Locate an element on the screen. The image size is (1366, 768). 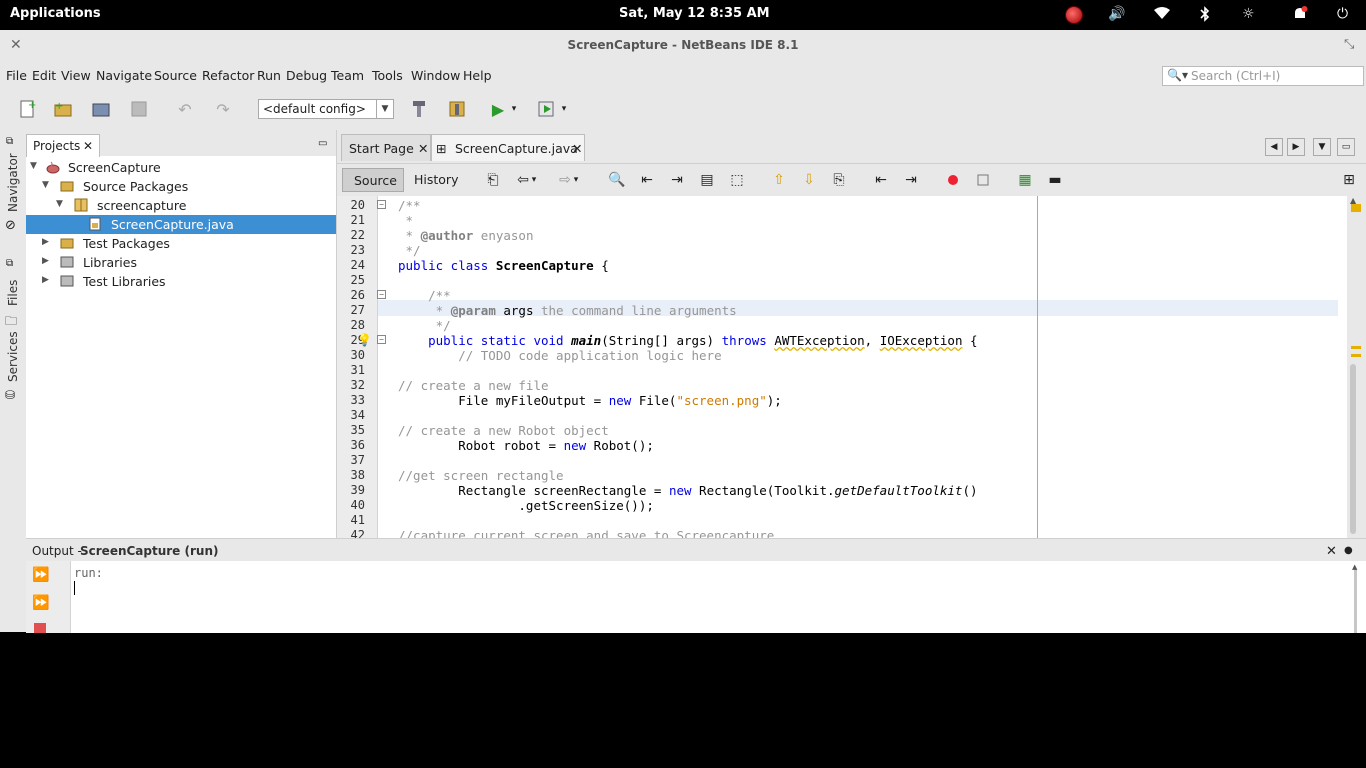
wifi-icon is located at coordinates (1162, 15).